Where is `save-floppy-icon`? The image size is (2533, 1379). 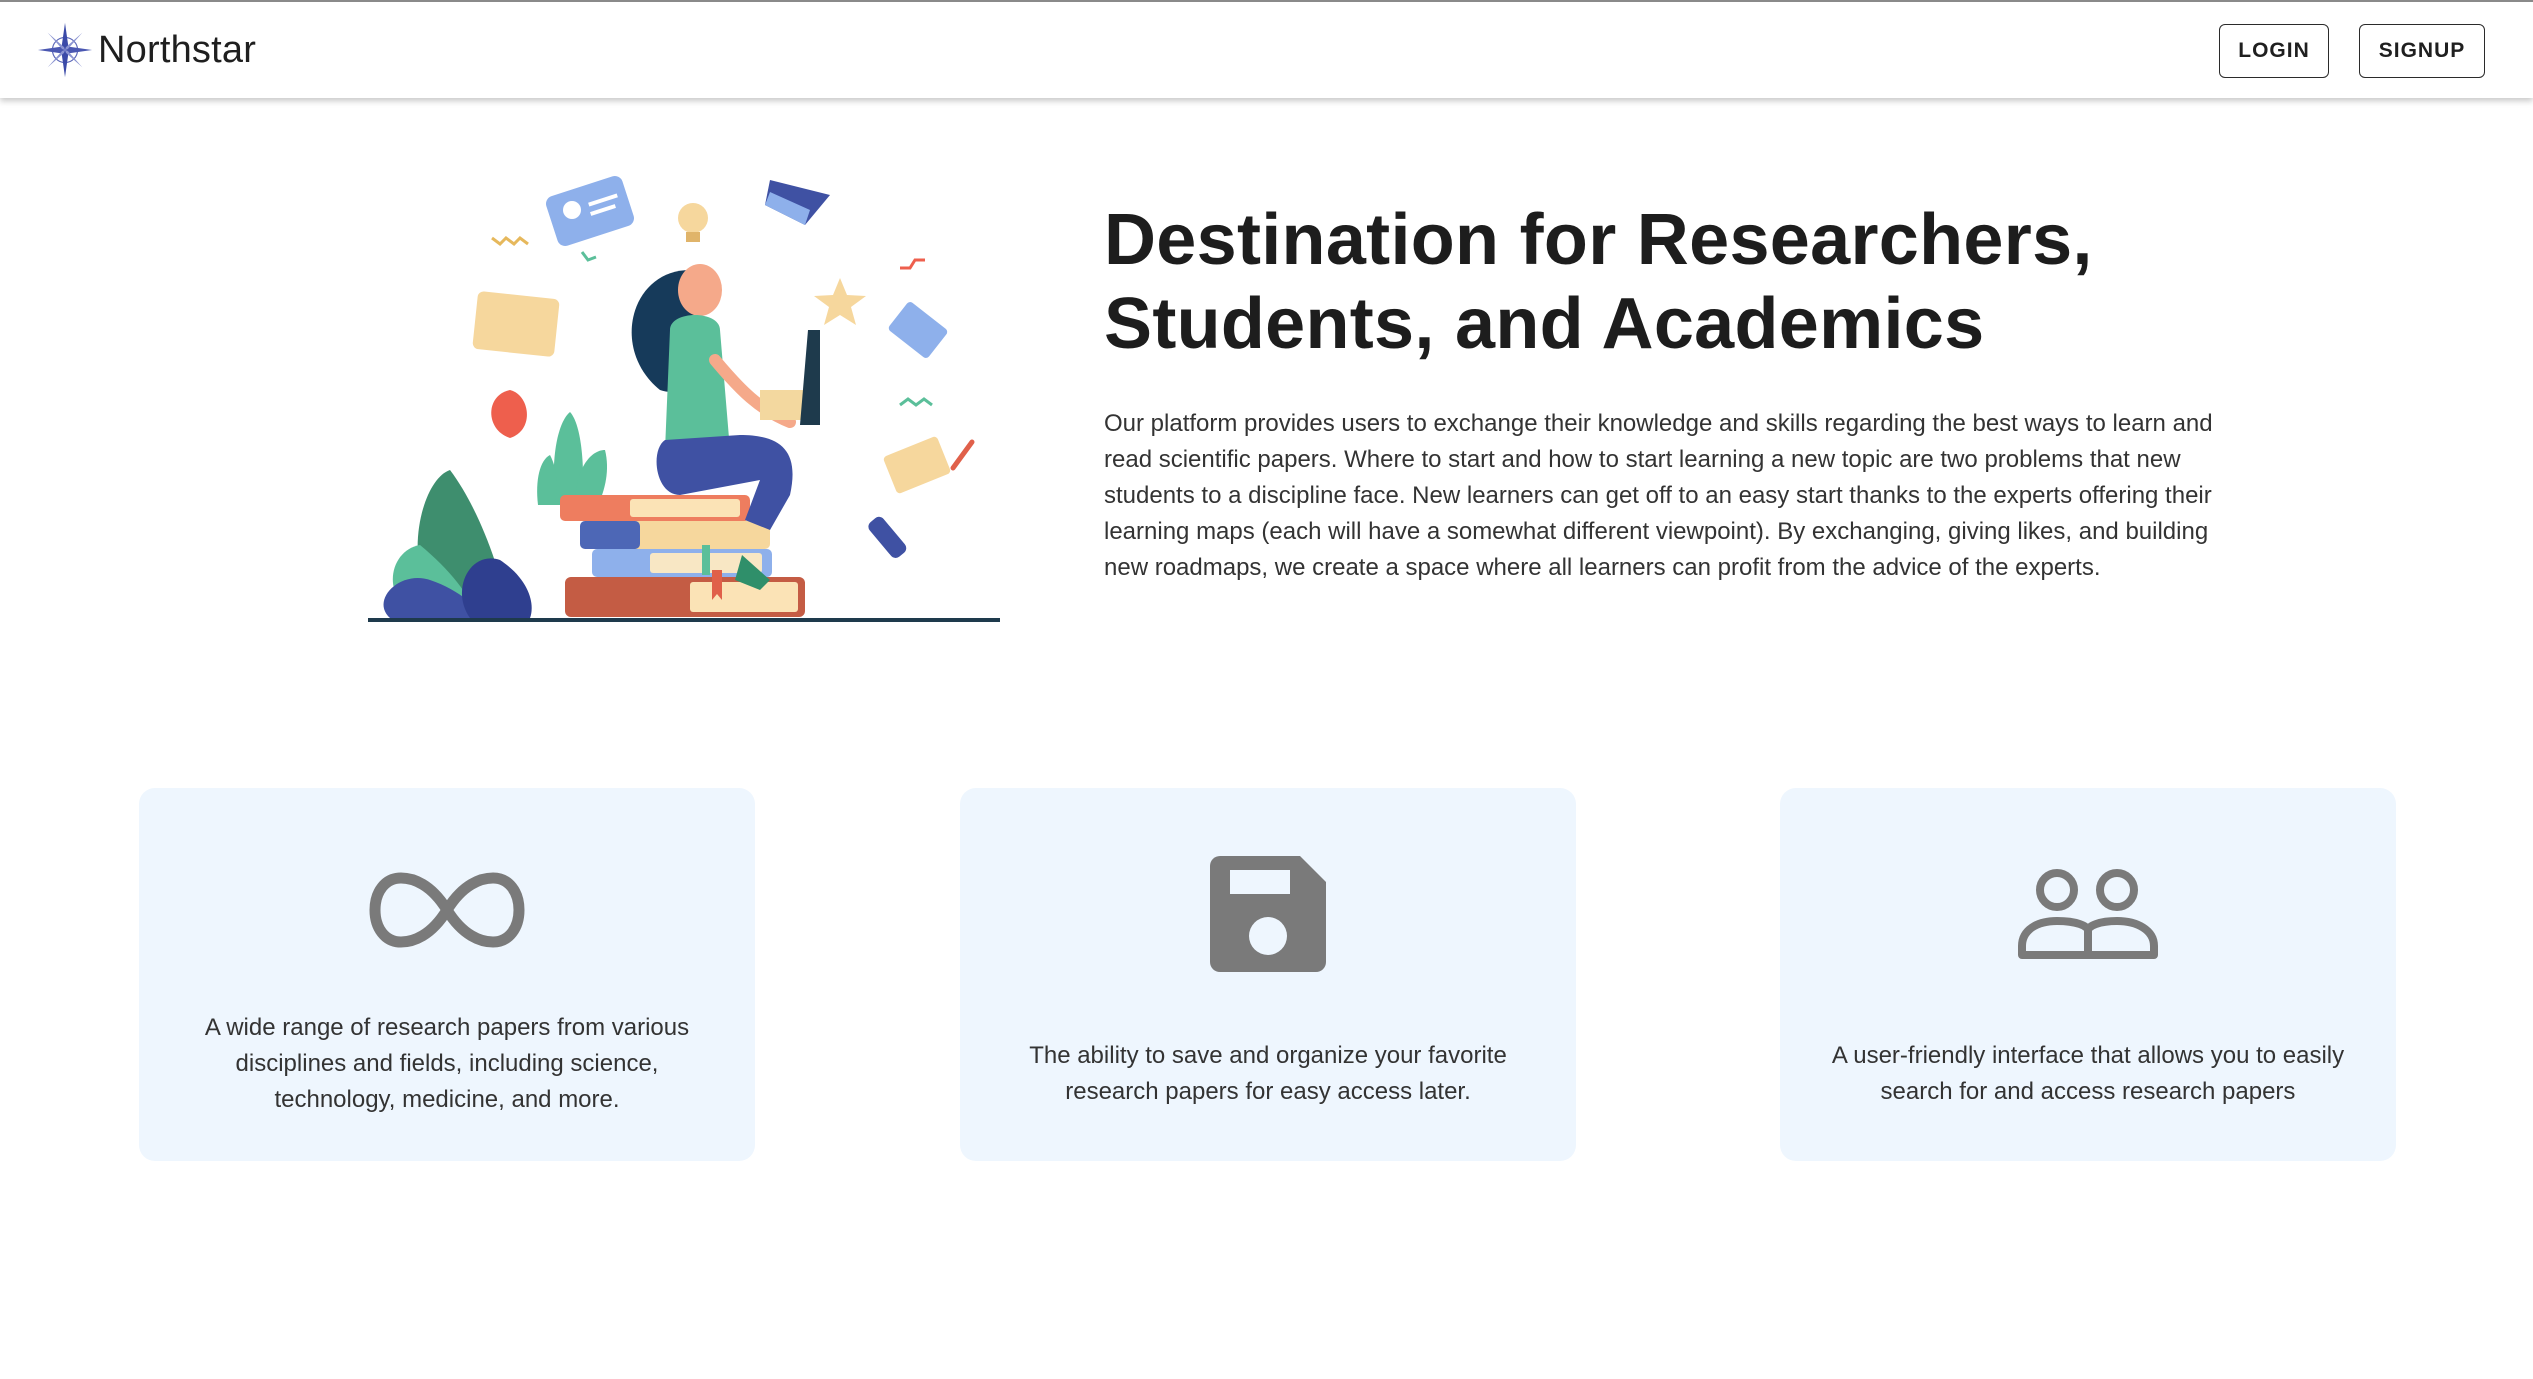 save-floppy-icon is located at coordinates (1268, 914).